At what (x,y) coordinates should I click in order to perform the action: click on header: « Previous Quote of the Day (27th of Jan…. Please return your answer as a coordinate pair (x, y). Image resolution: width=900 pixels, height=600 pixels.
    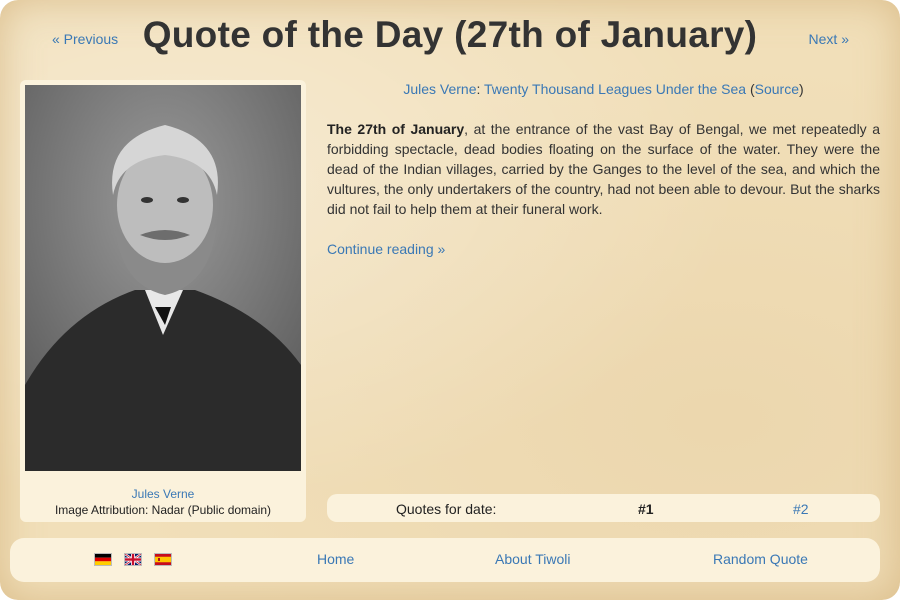
    Looking at the image, I should click on (450, 40).